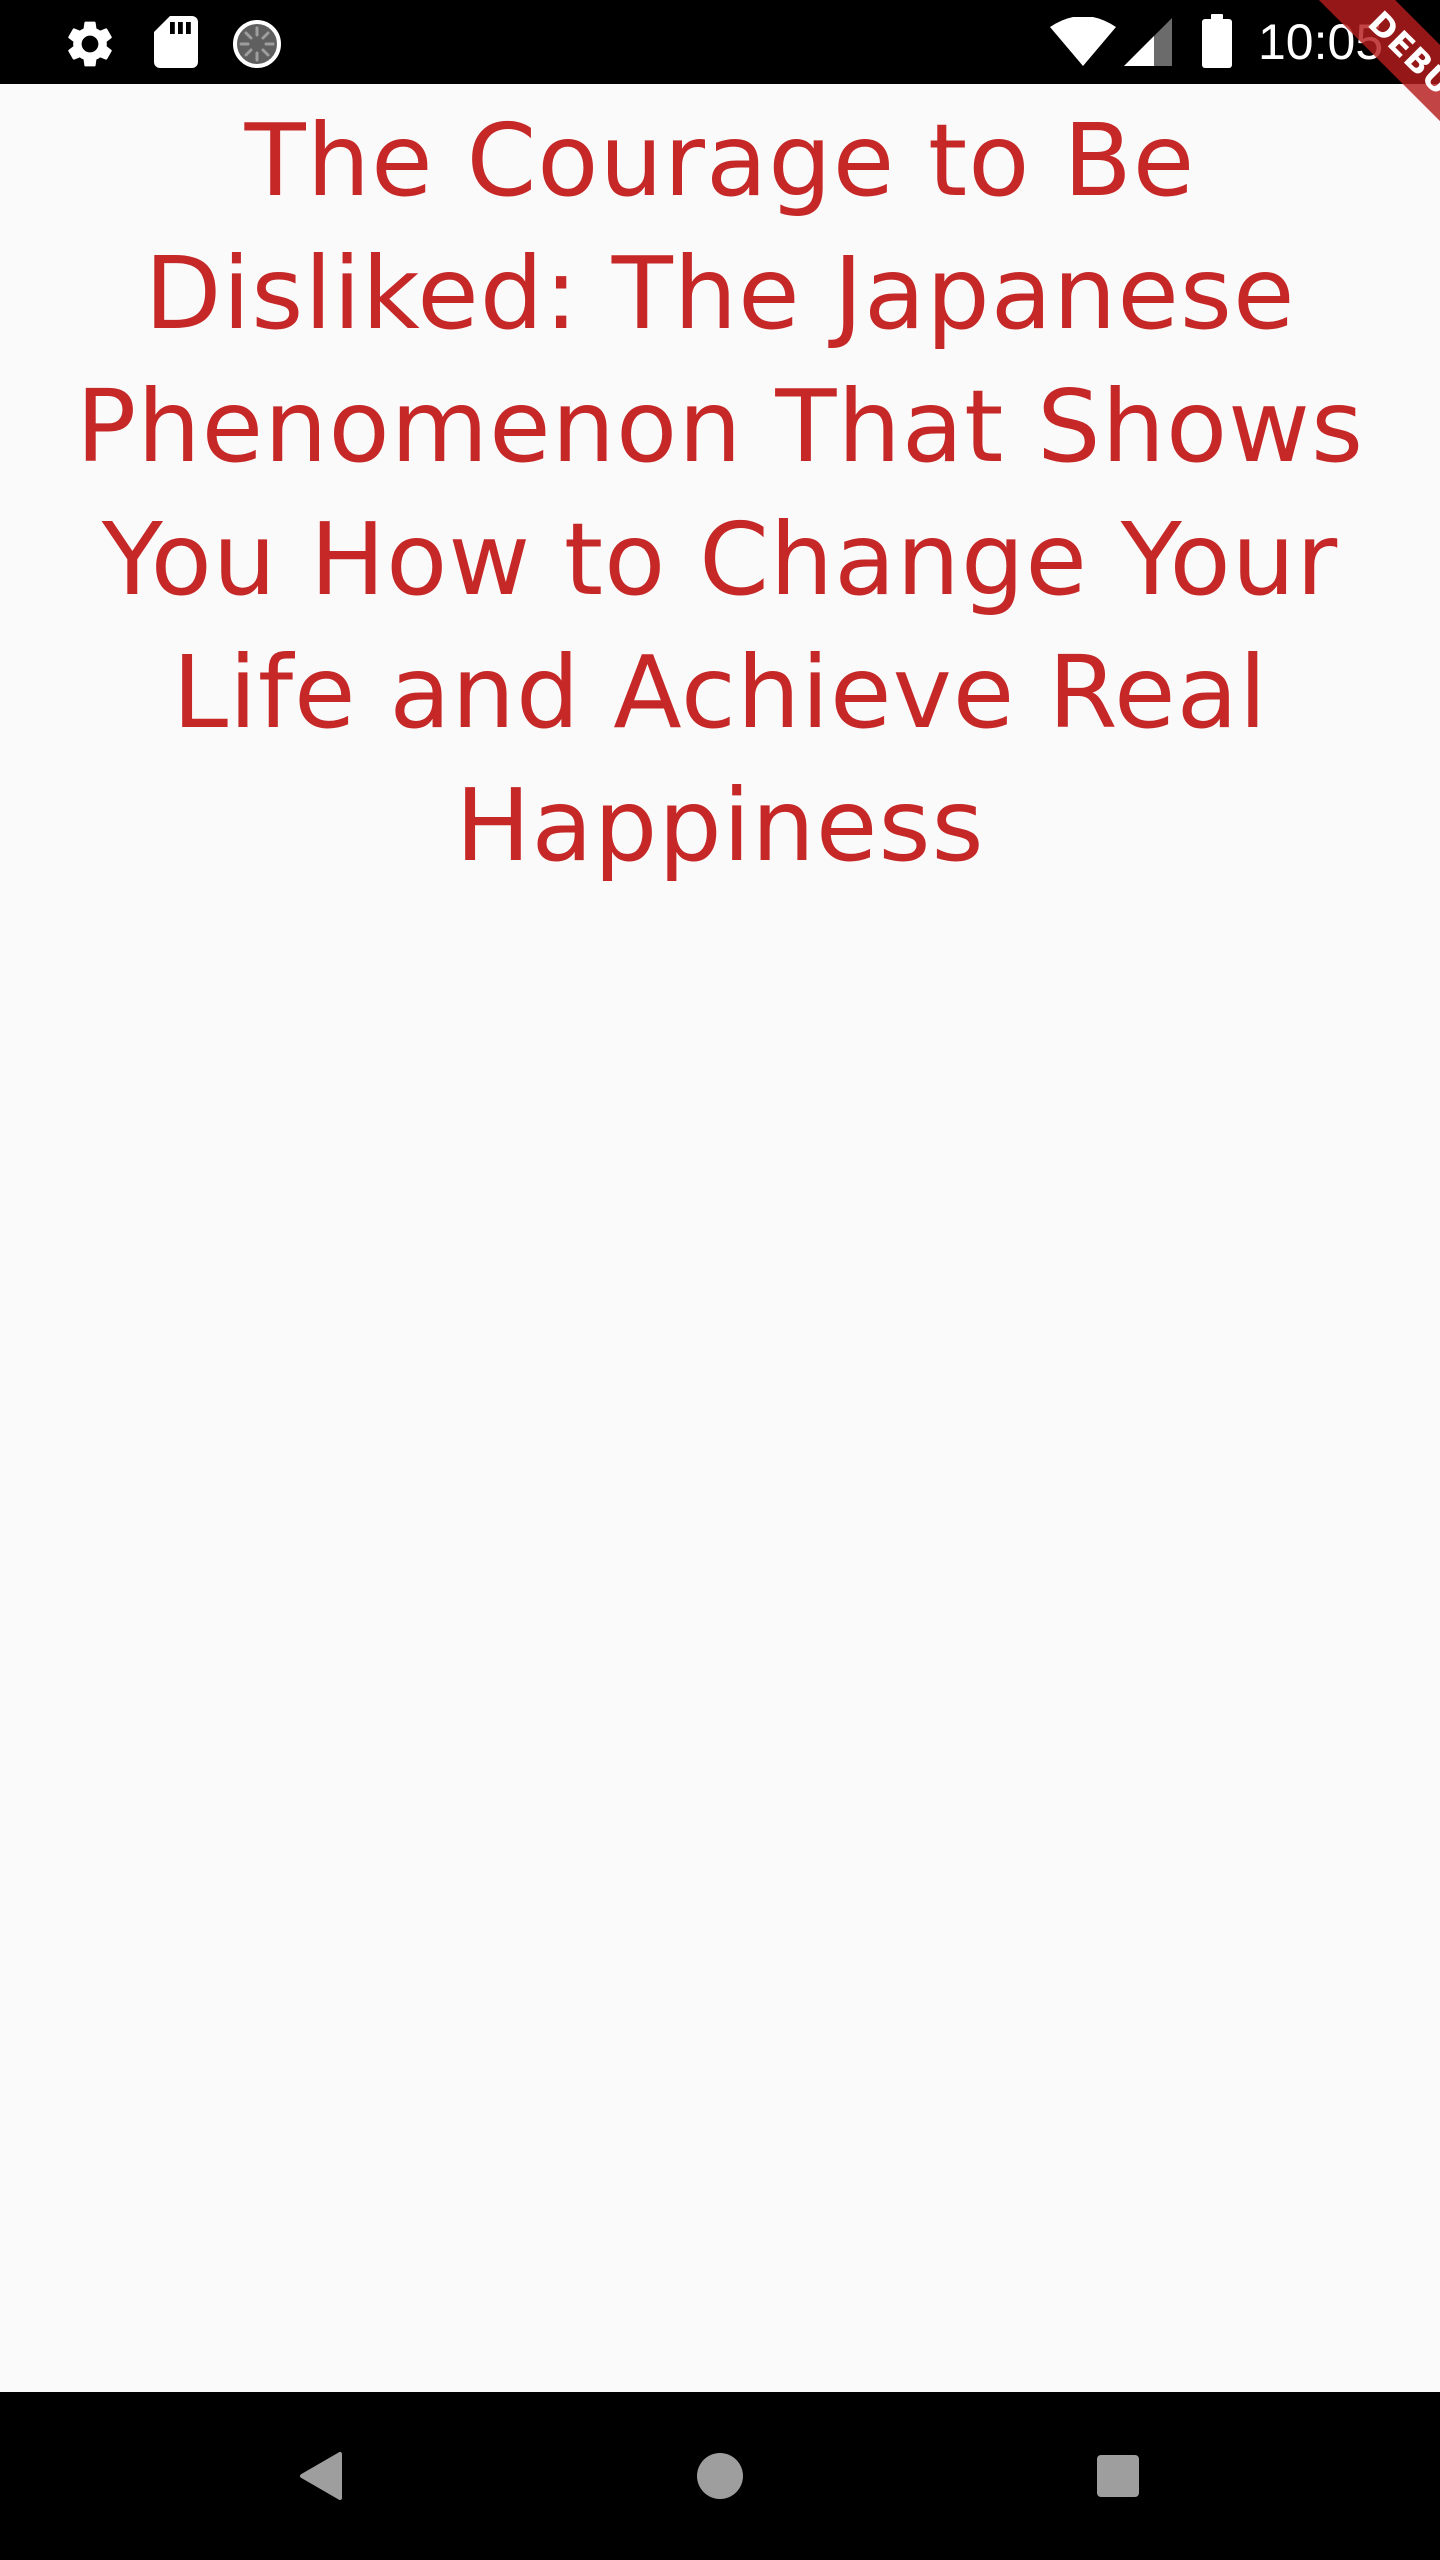 The width and height of the screenshot is (1440, 2560). I want to click on cell-signal-icon, so click(1148, 42).